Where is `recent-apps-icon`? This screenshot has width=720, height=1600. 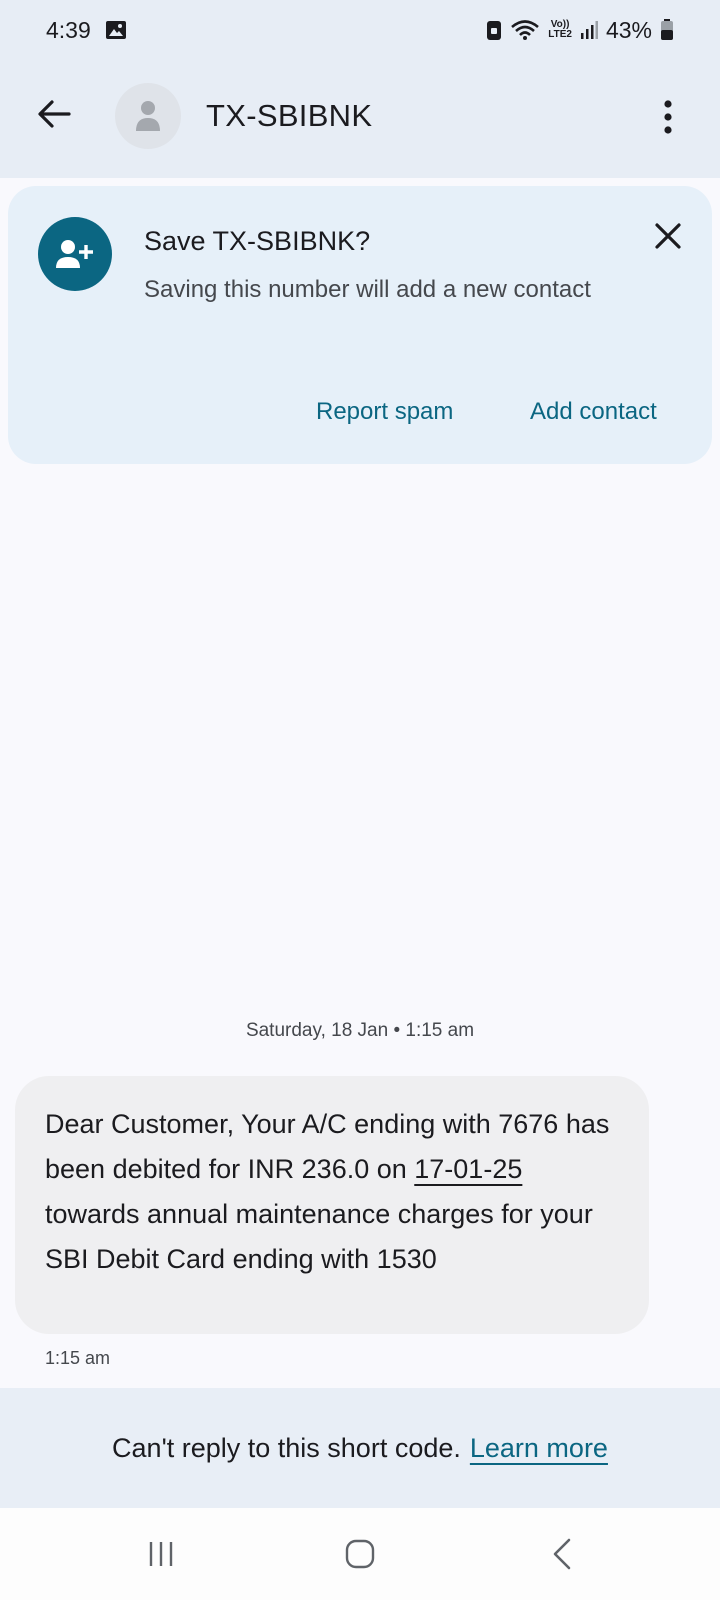
recent-apps-icon is located at coordinates (161, 1554).